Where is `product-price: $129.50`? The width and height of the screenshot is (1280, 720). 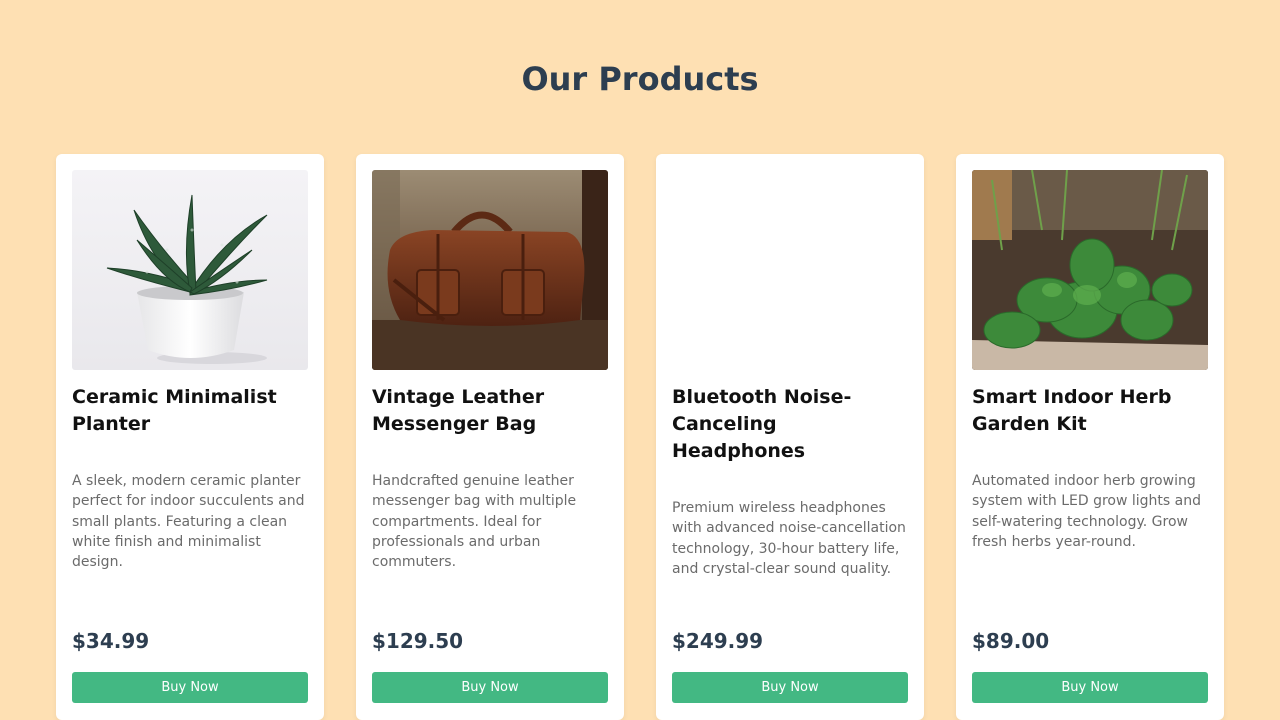
product-price: $129.50 is located at coordinates (418, 641).